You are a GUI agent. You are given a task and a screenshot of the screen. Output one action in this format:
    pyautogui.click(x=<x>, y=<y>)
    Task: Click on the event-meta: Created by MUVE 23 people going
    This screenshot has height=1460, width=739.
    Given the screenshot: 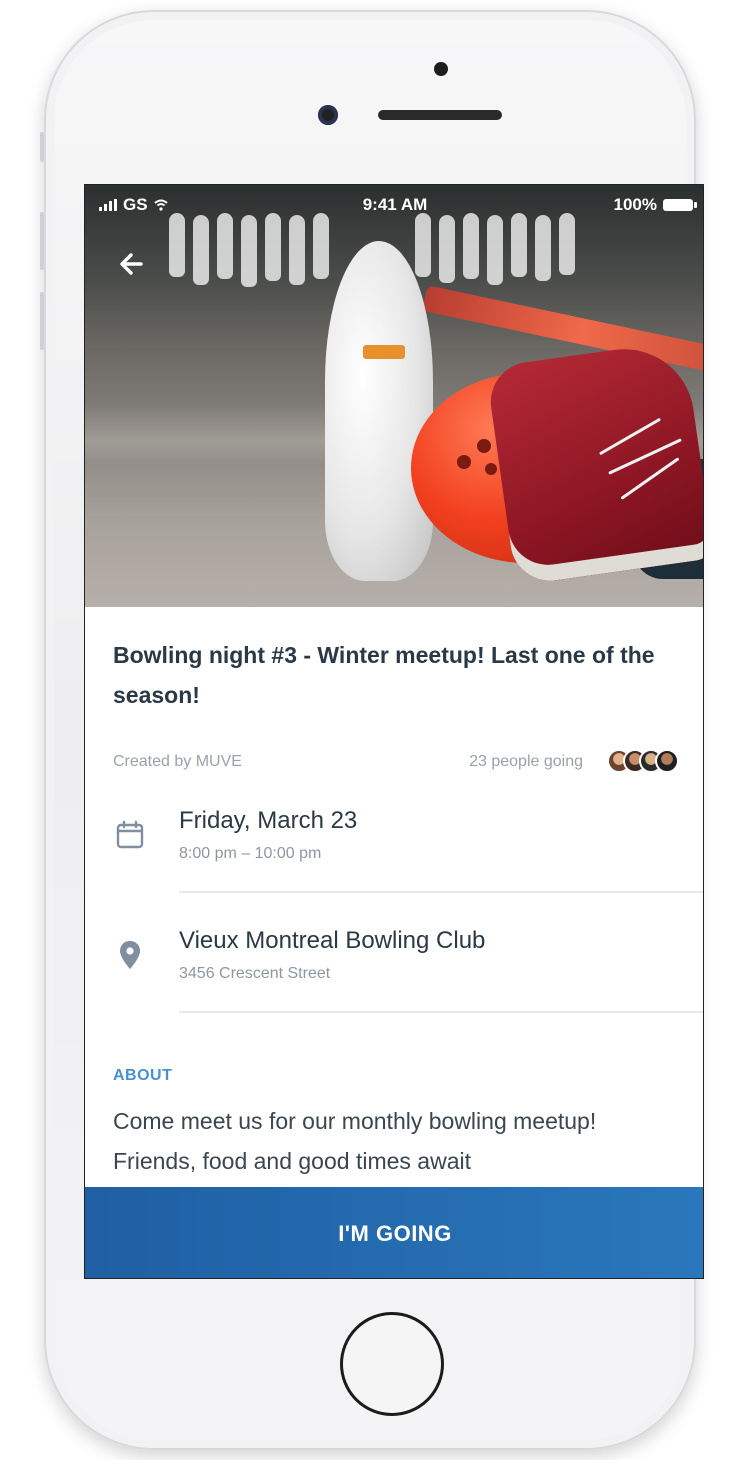 What is the action you would take?
    pyautogui.click(x=396, y=764)
    